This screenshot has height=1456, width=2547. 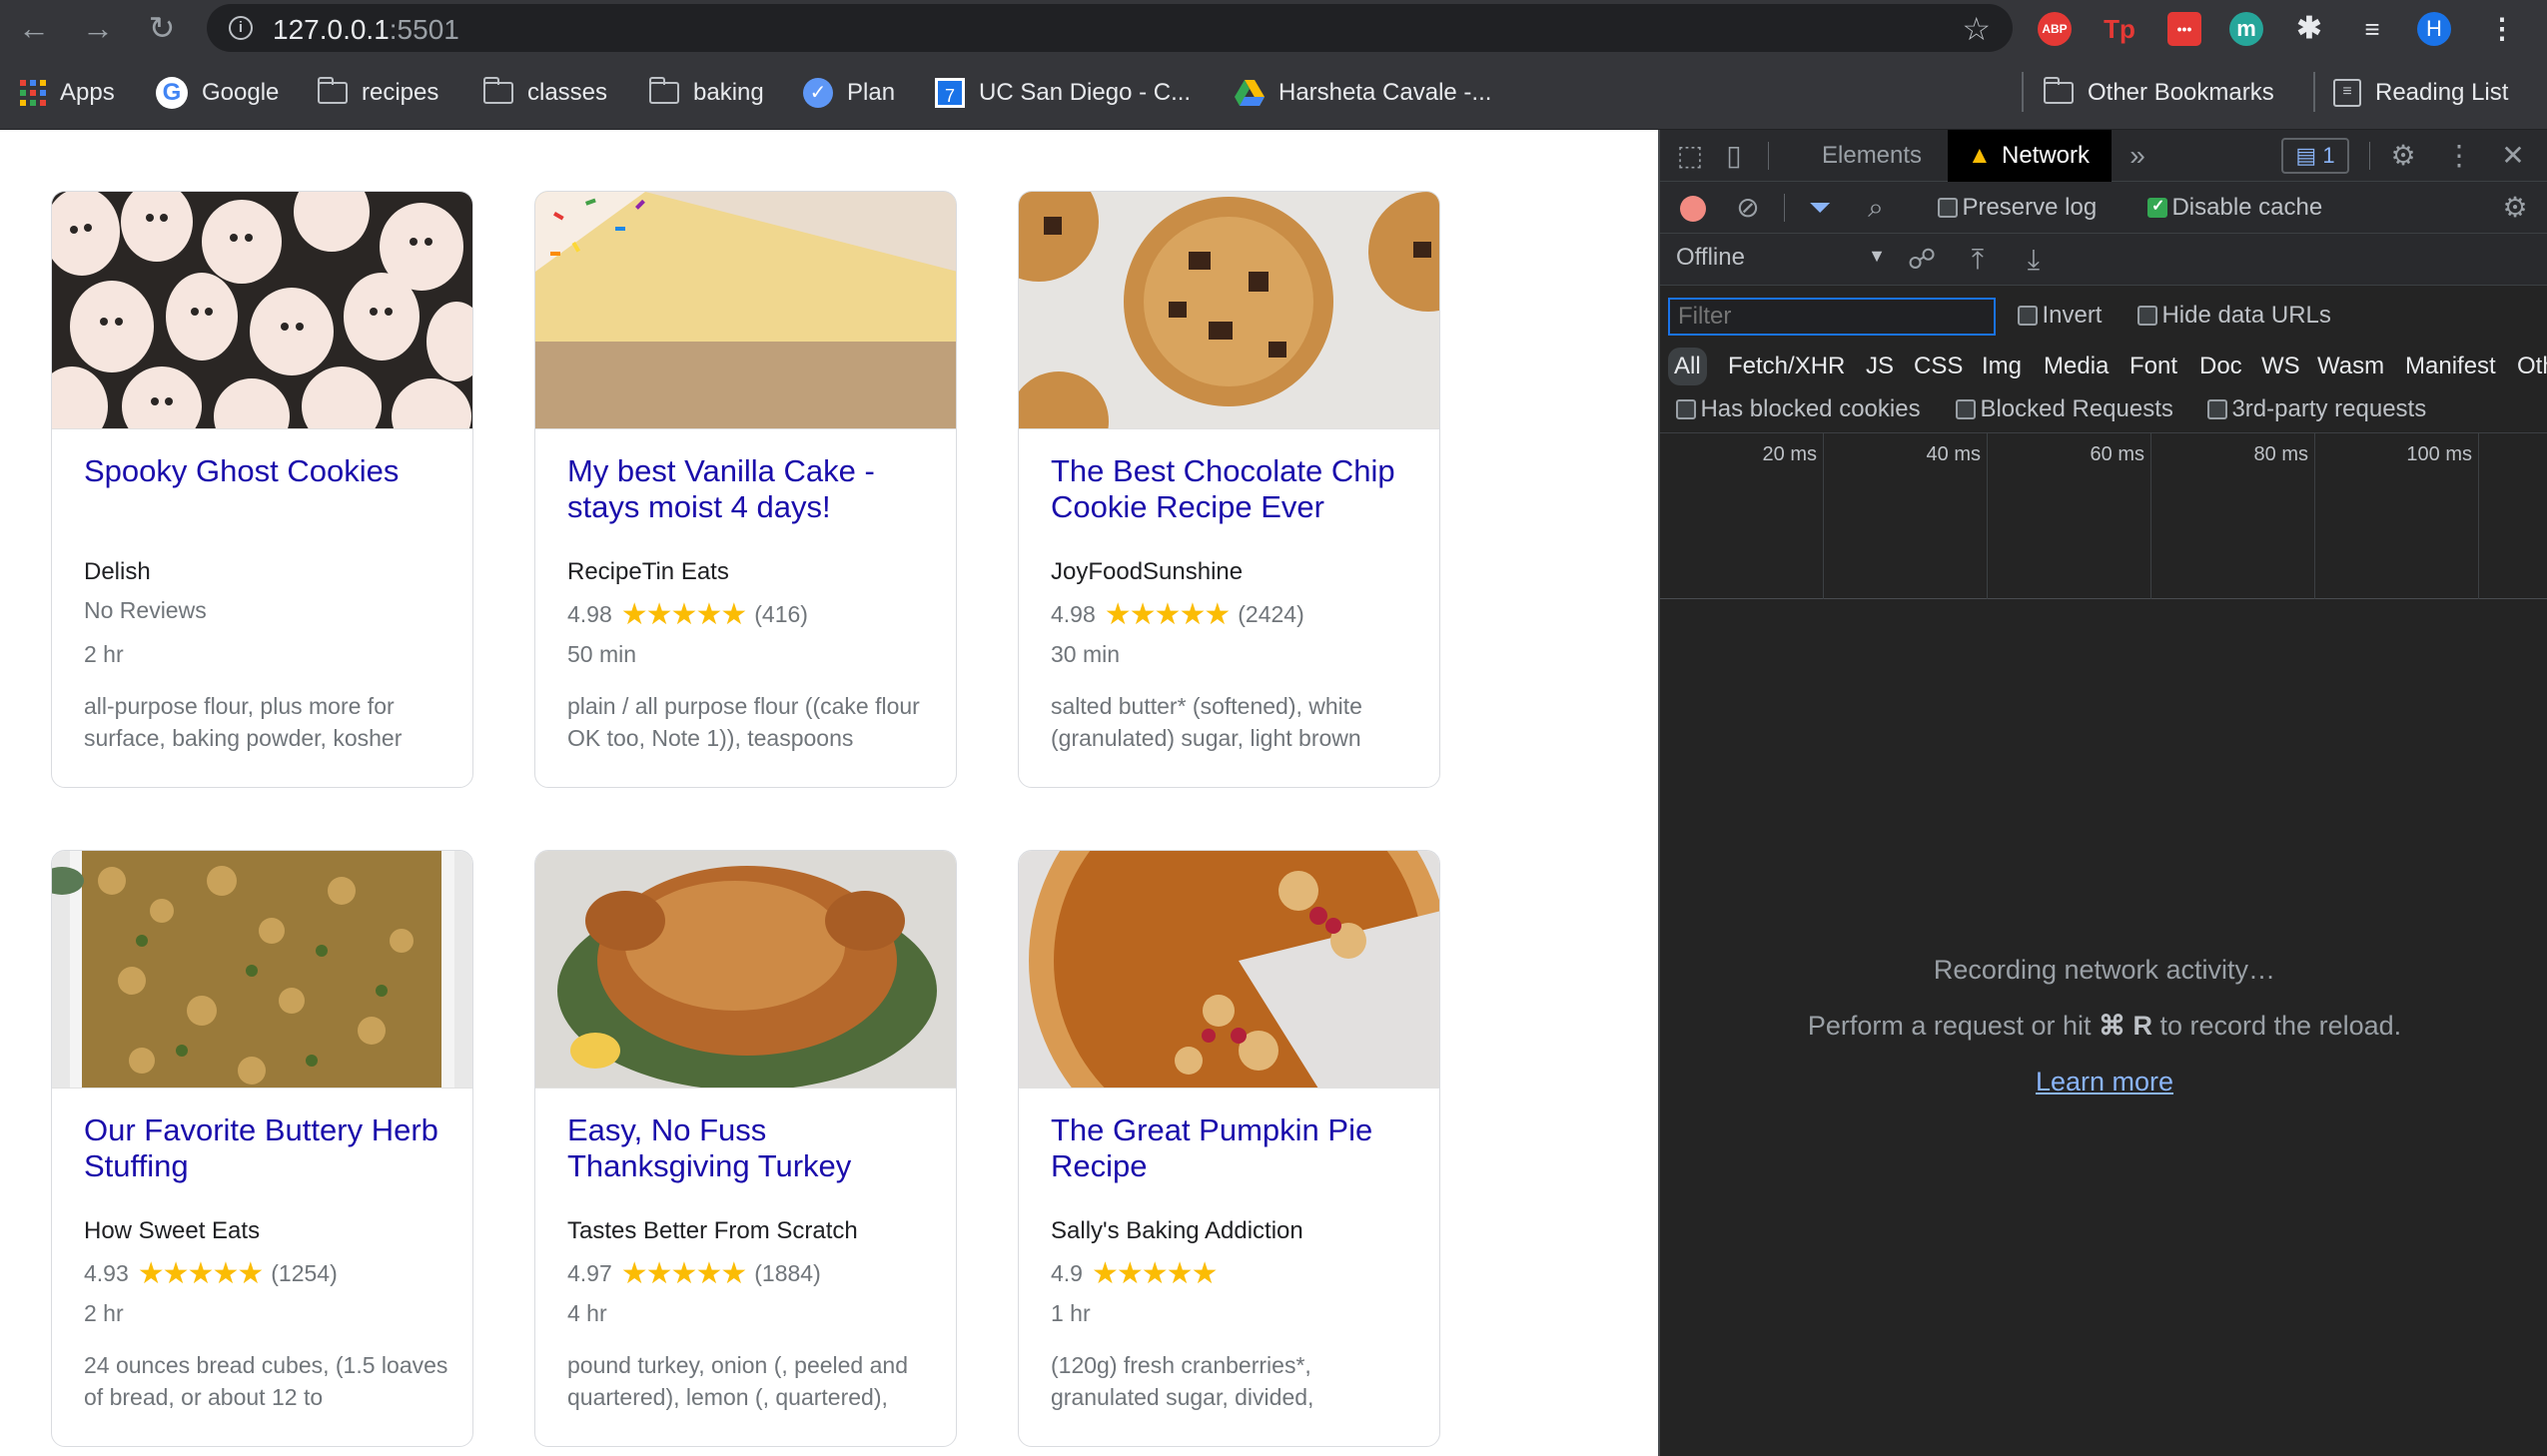 I want to click on recipe-image-pumpkin-pie, so click(x=1229, y=970).